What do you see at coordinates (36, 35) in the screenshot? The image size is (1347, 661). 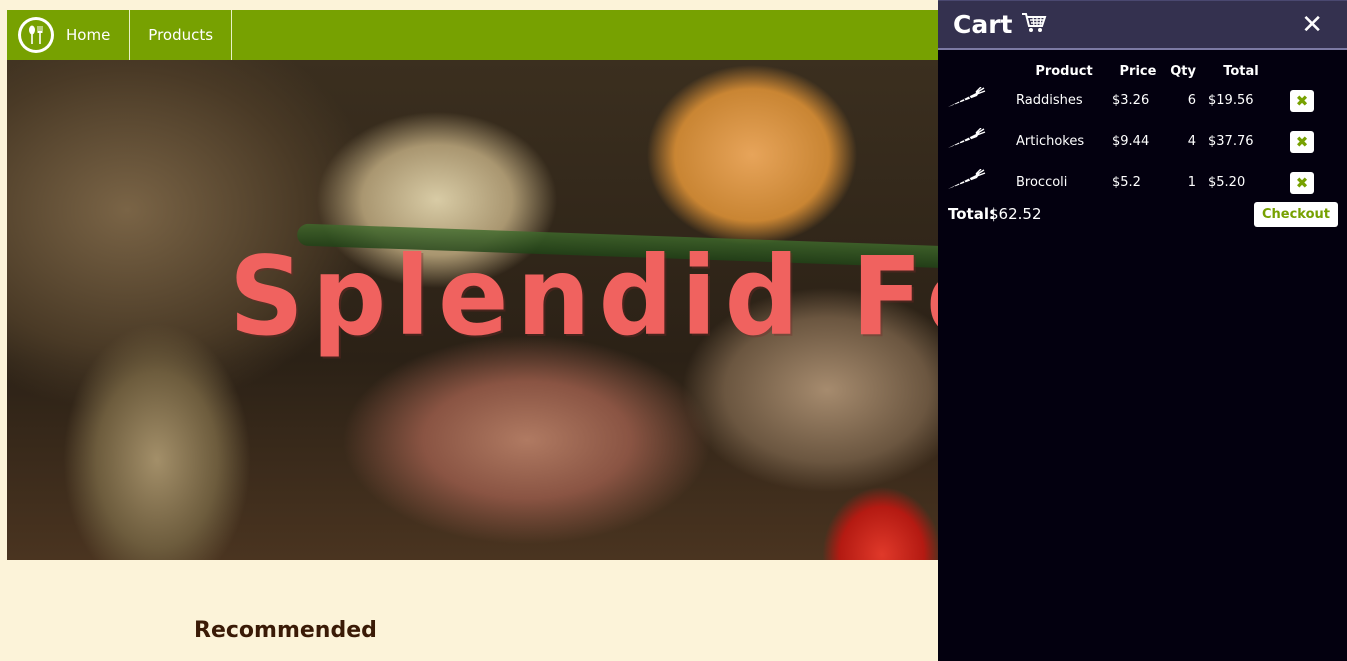 I see `fork-spoon-icon` at bounding box center [36, 35].